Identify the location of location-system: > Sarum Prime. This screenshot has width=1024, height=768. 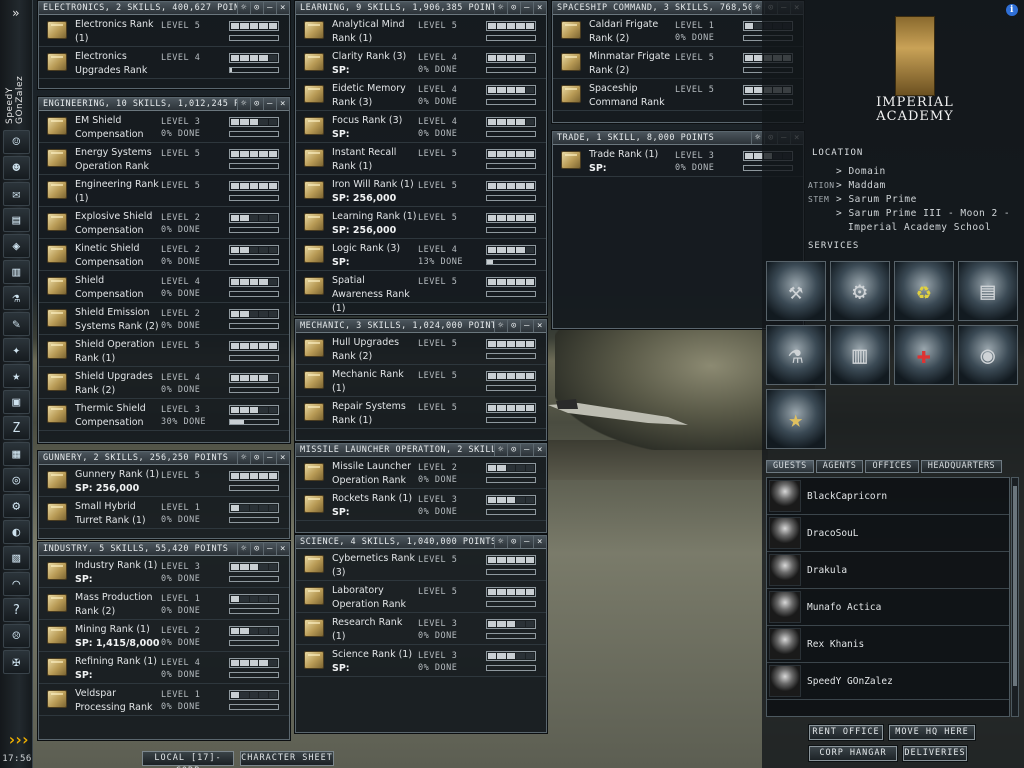
(876, 199).